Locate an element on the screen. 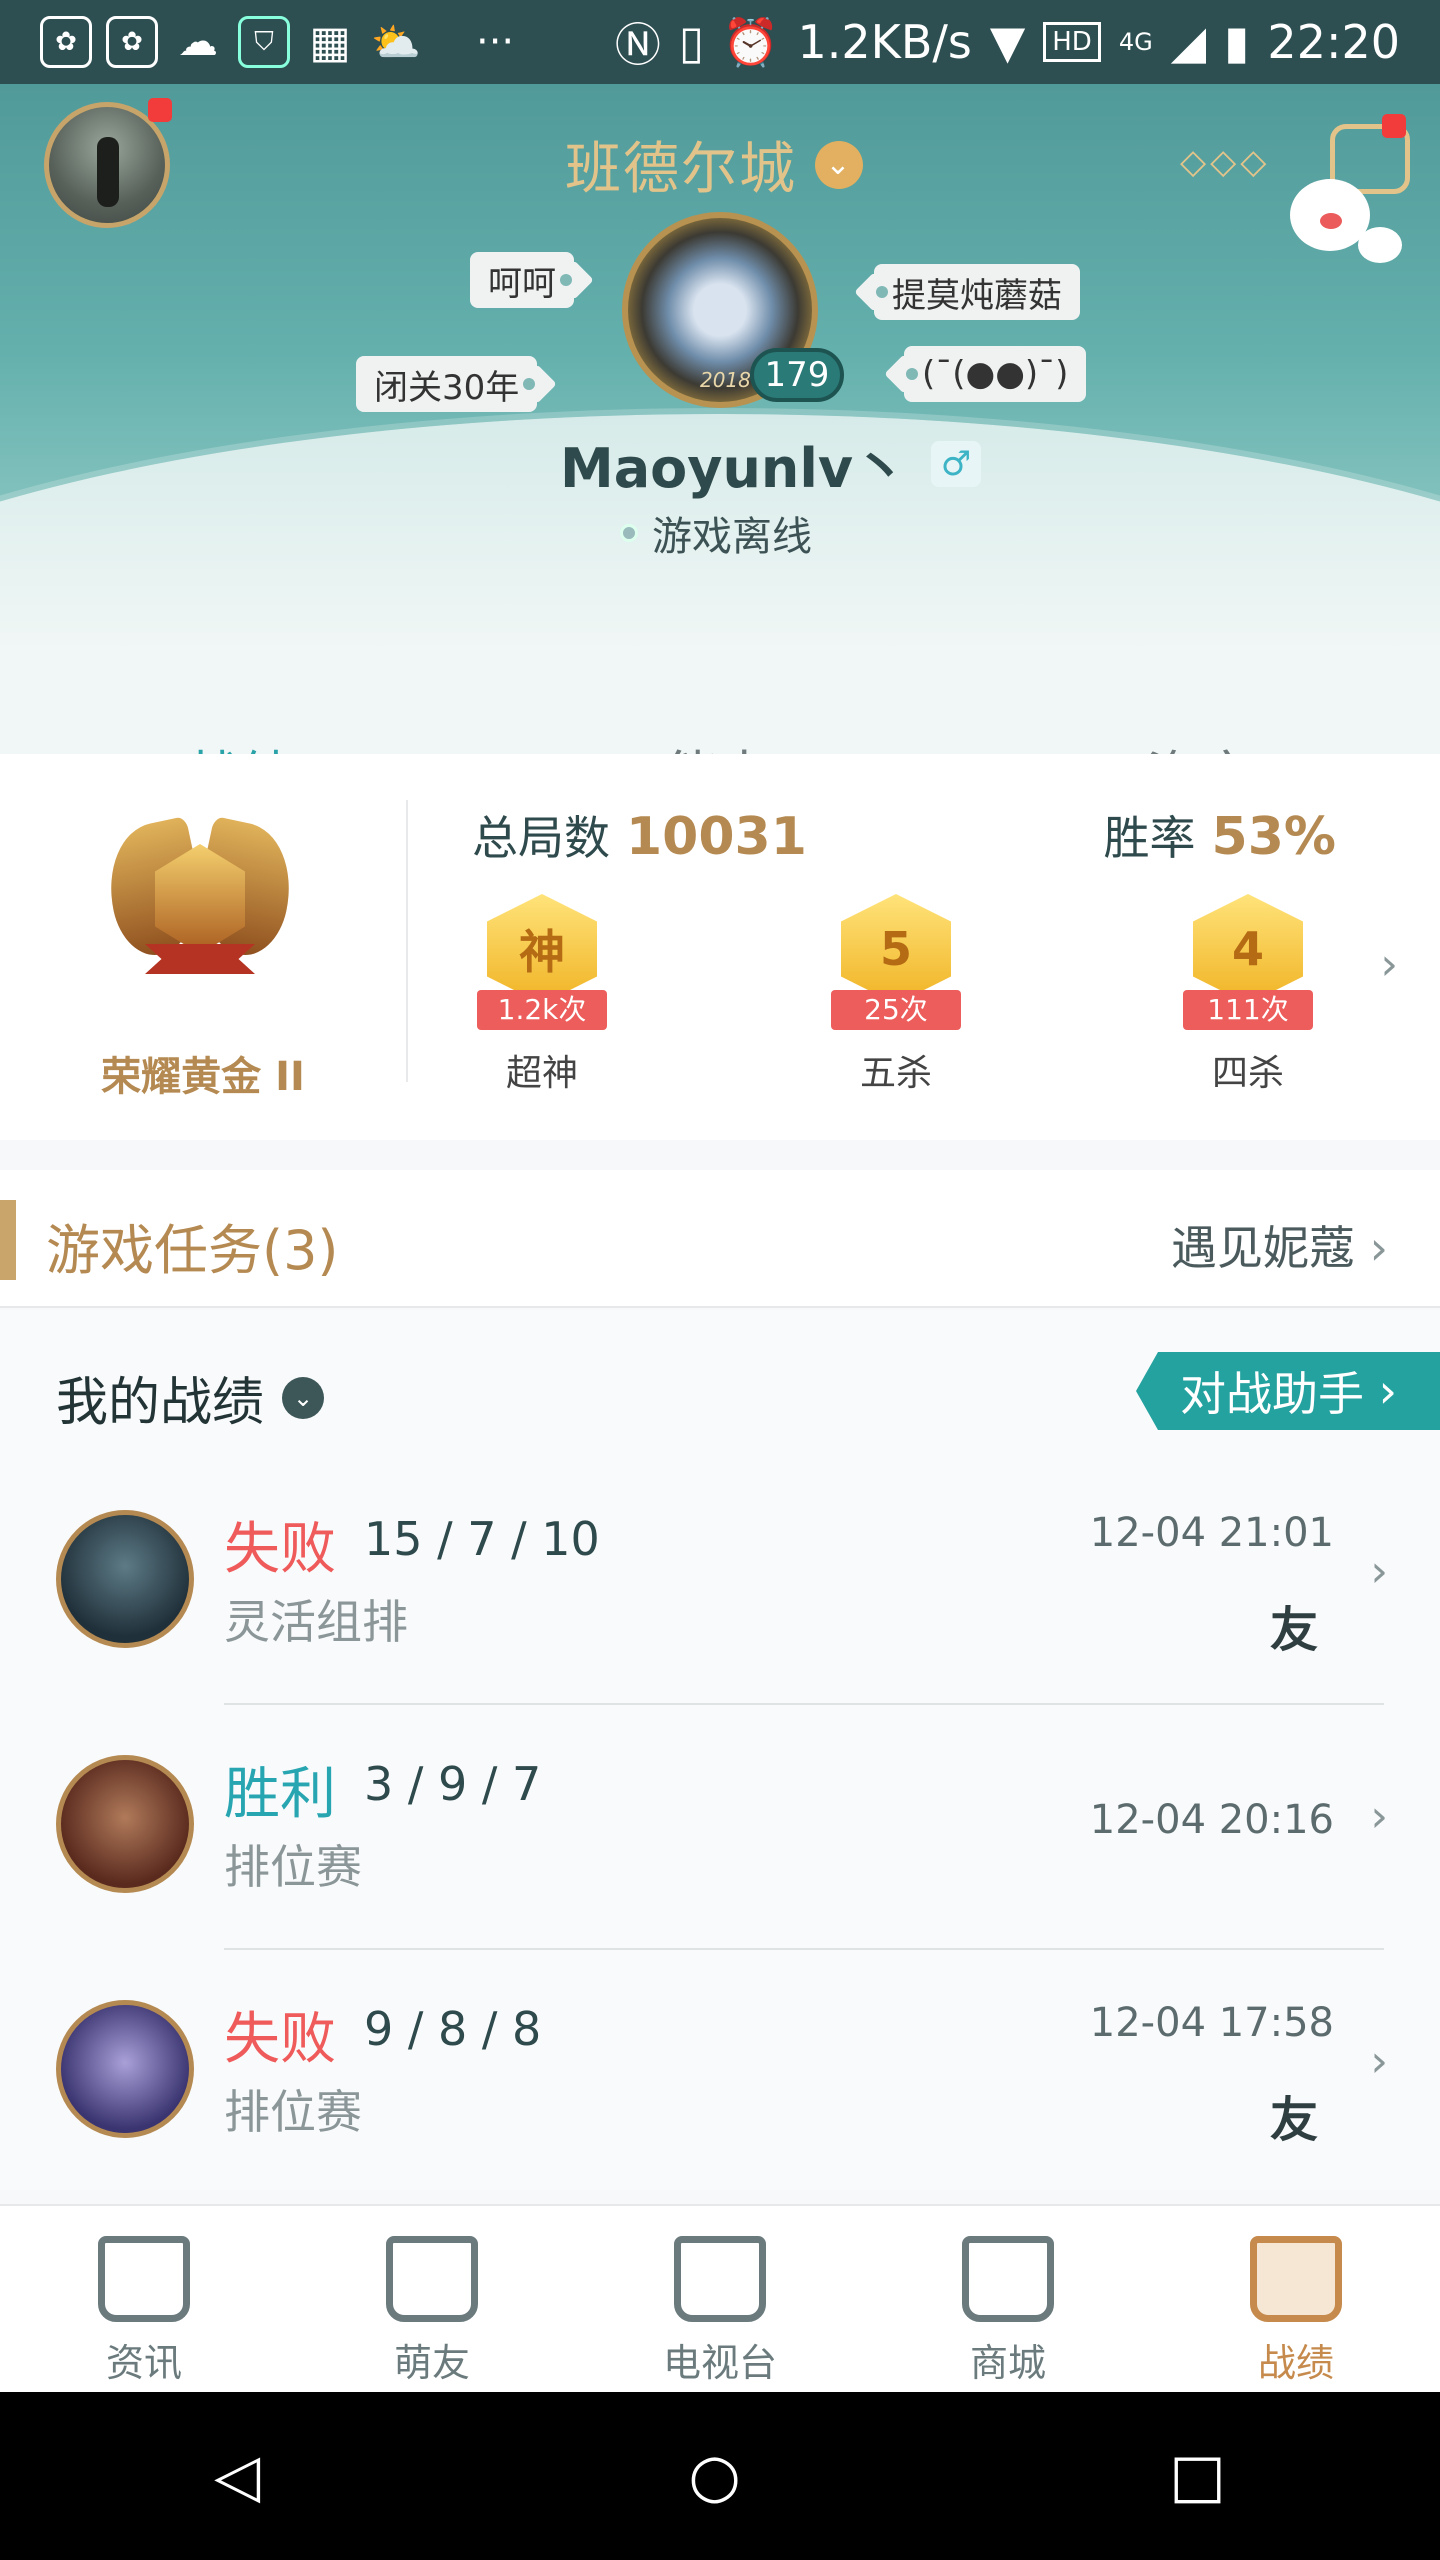 The height and width of the screenshot is (2560, 1440). gold-rank-icon is located at coordinates (200, 899).